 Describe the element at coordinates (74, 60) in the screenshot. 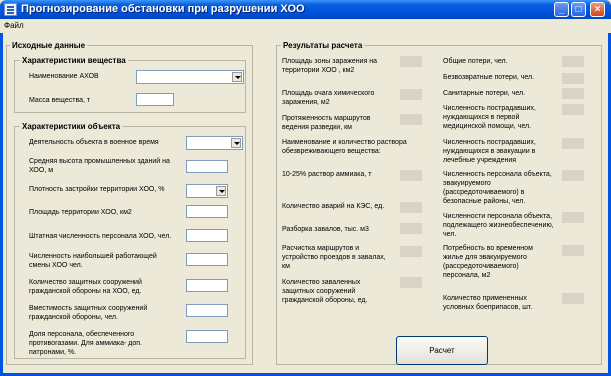

I see `substance-group-title: Характеристики вещества` at that location.